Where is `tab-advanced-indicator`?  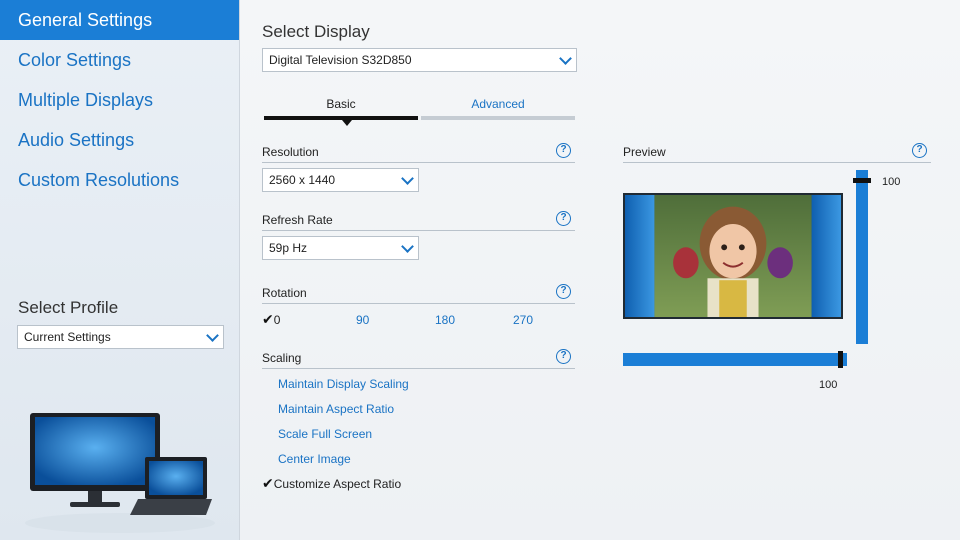
tab-advanced-indicator is located at coordinates (498, 118).